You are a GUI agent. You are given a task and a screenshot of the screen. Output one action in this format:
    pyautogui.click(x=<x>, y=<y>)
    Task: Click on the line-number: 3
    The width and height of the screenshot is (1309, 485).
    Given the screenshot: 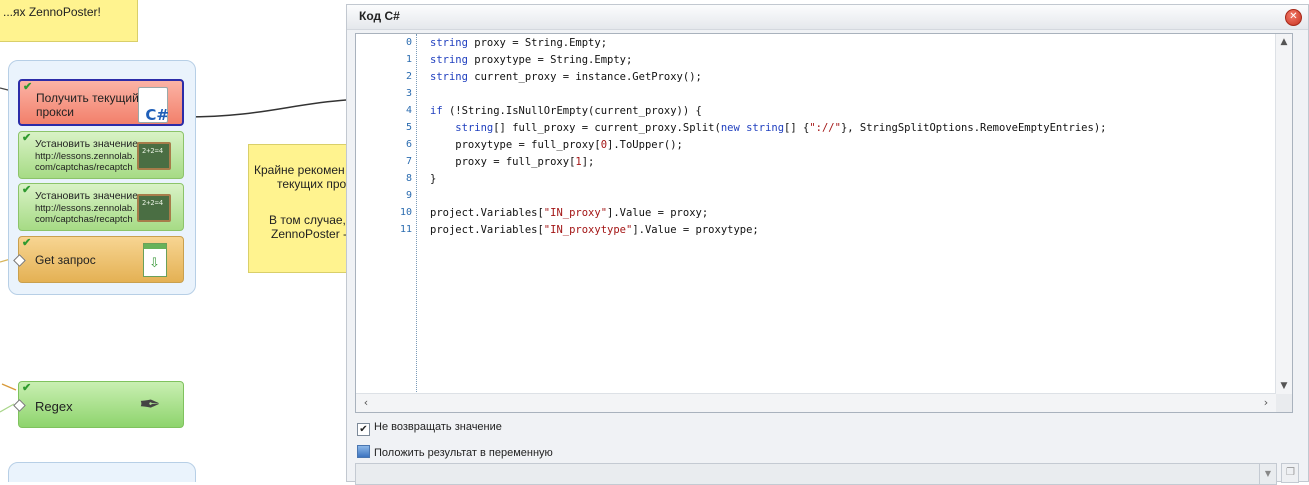 What is the action you would take?
    pyautogui.click(x=408, y=93)
    